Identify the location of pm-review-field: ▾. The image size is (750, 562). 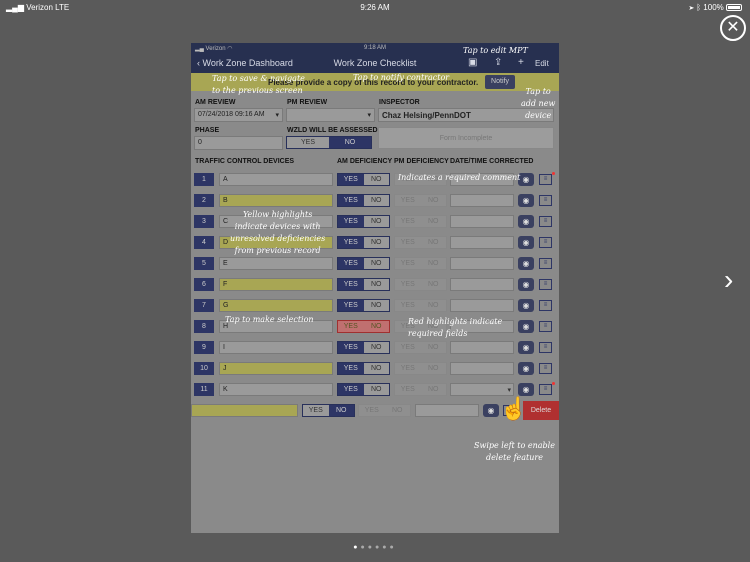
(330, 115).